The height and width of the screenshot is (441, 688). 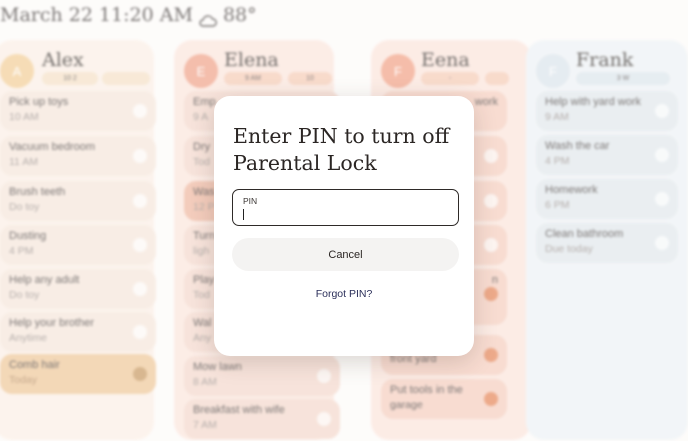 What do you see at coordinates (341, 149) in the screenshot?
I see `dialog-title: Enter PIN to turn off Parental Lock` at bounding box center [341, 149].